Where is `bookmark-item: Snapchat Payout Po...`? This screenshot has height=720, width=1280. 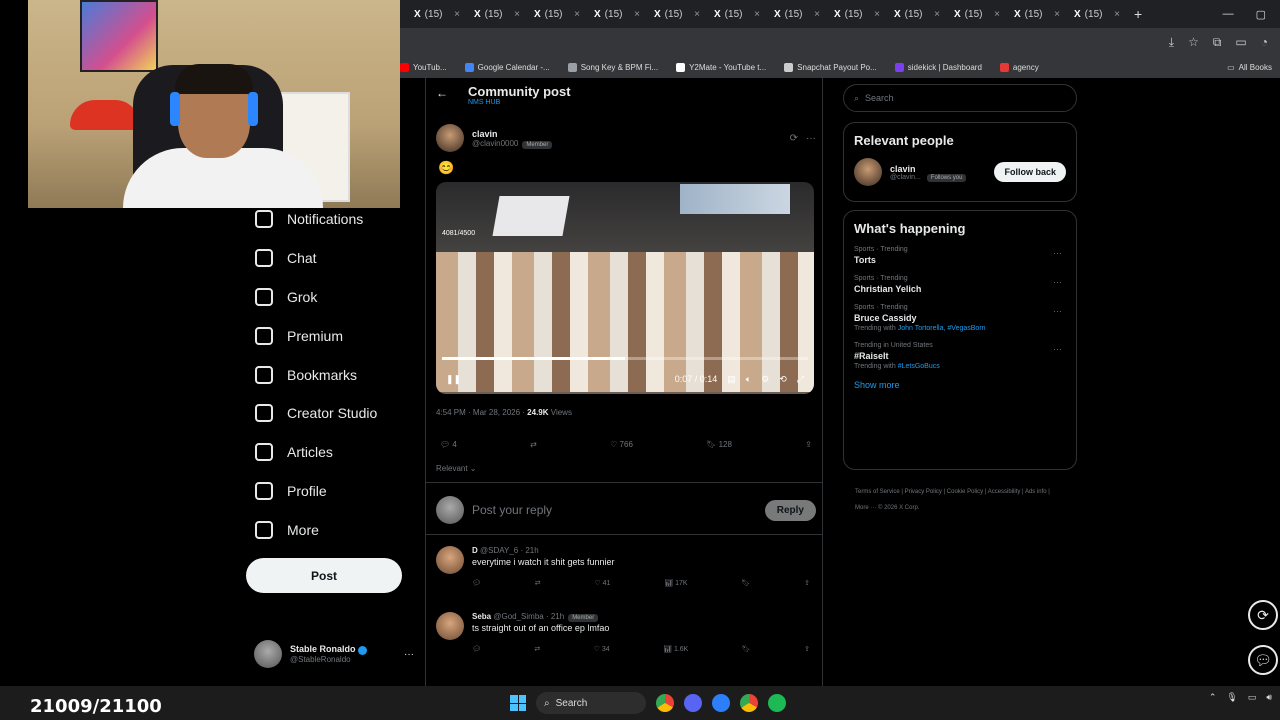 bookmark-item: Snapchat Payout Po... is located at coordinates (830, 67).